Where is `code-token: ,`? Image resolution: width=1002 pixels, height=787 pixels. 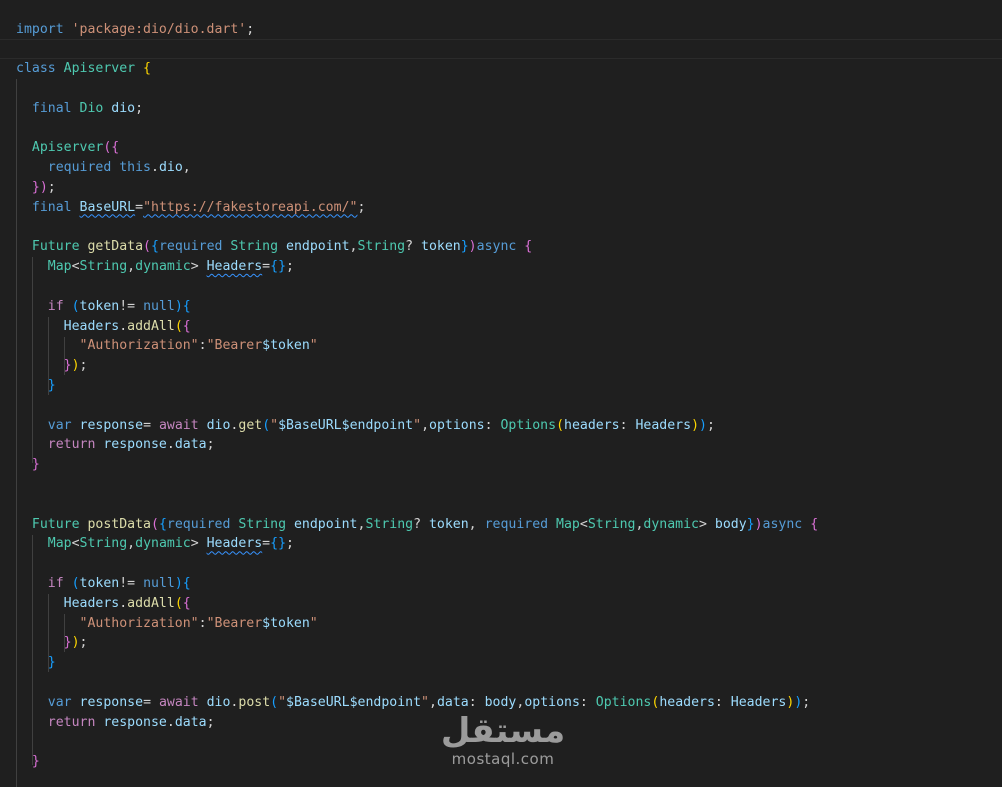
code-token: , is located at coordinates (131, 267).